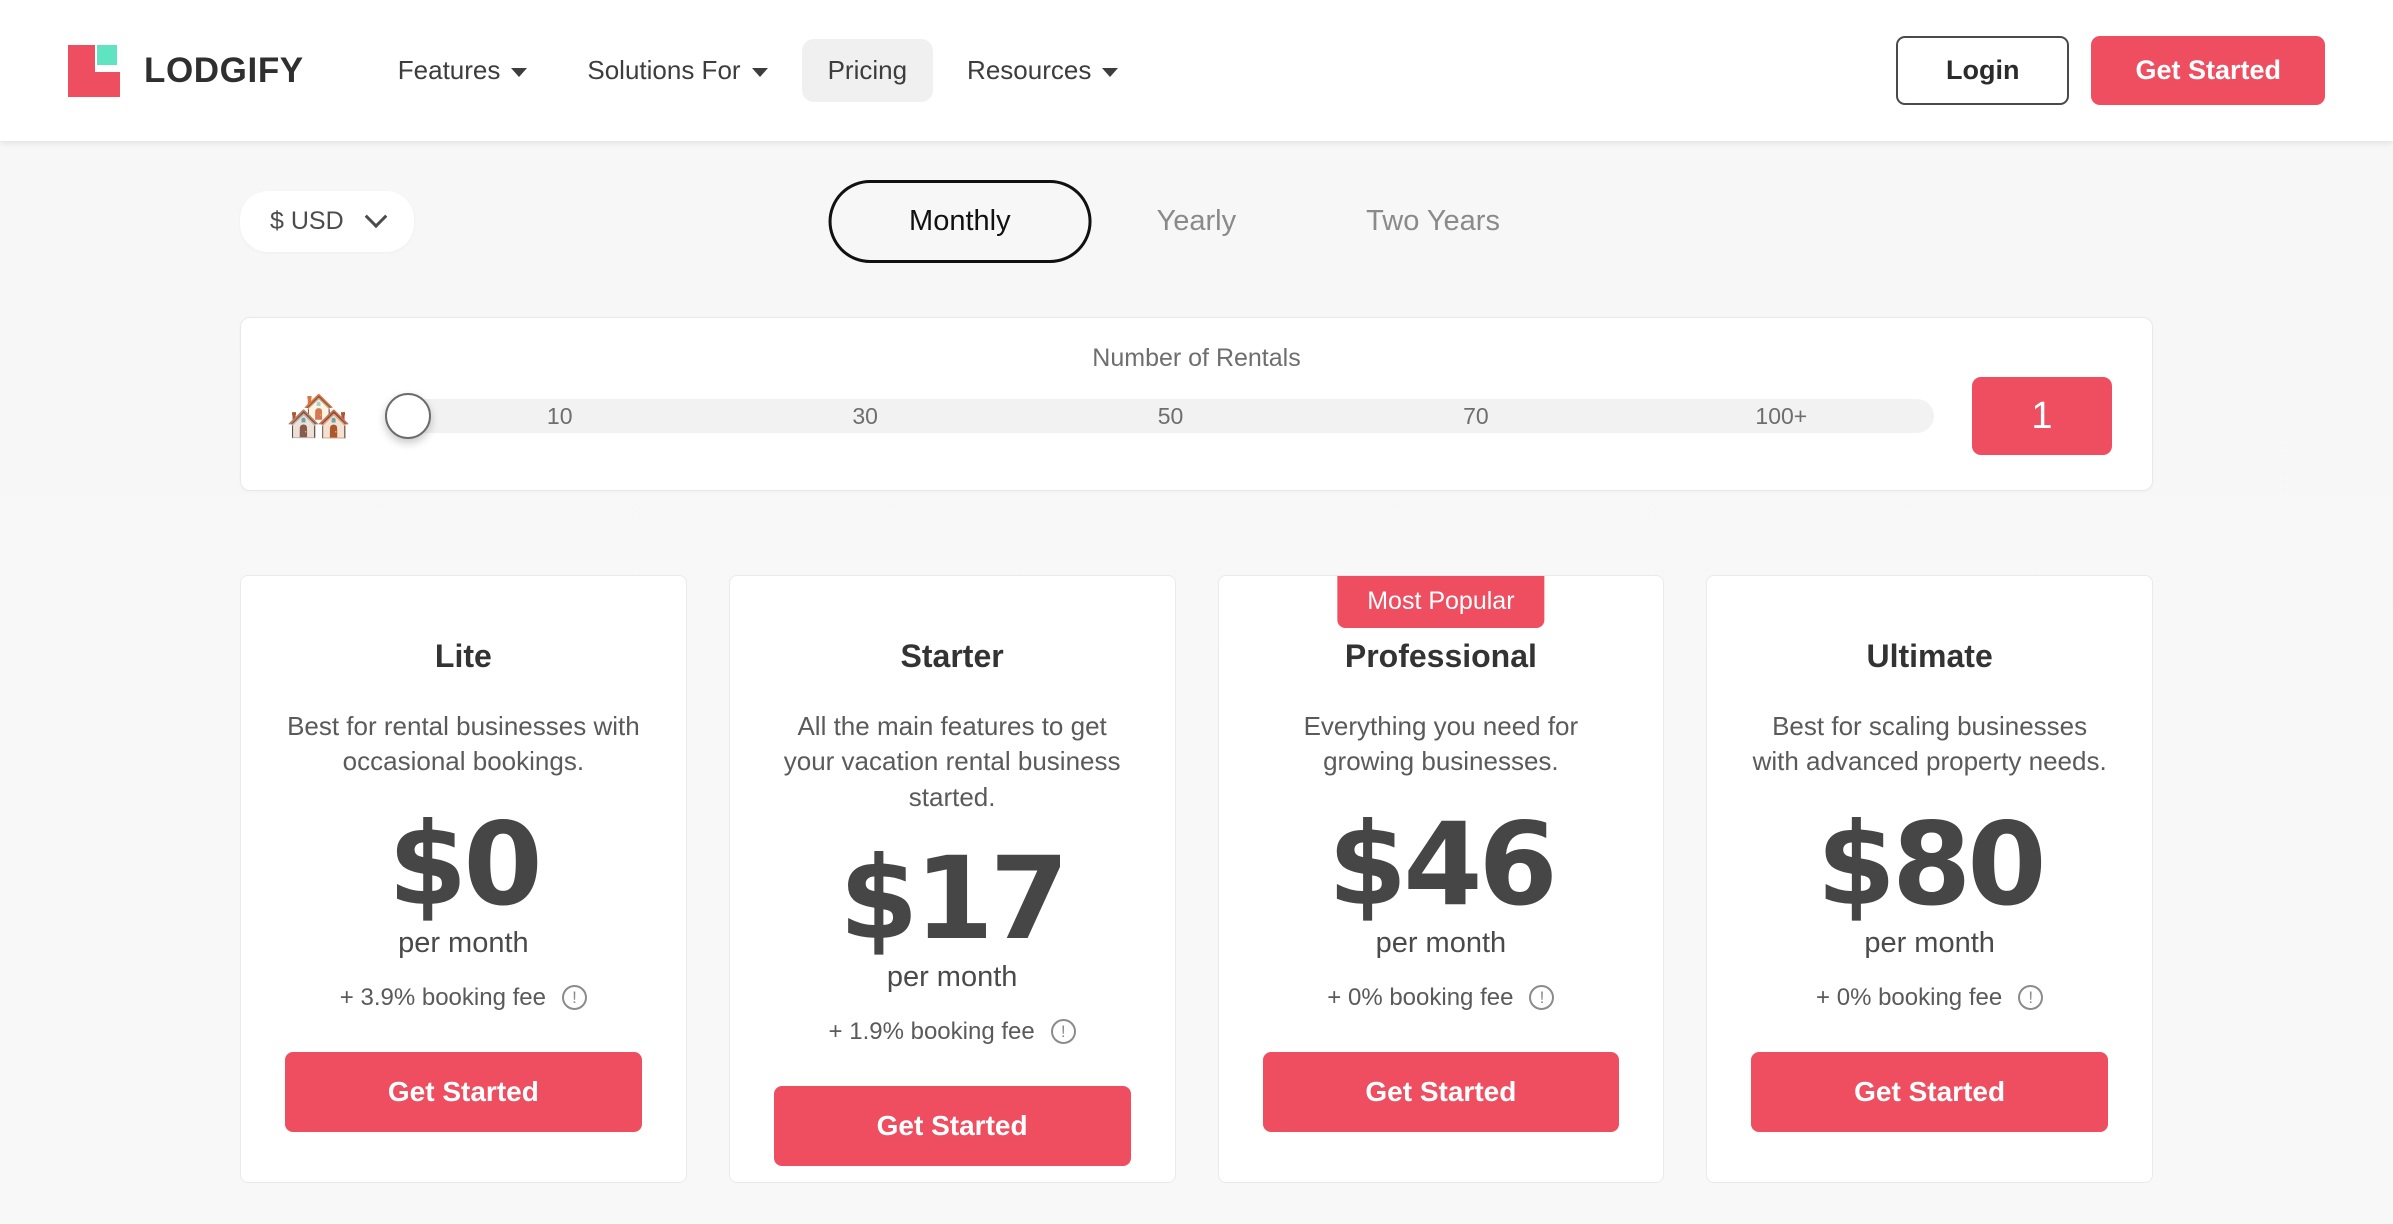  I want to click on slider-tick-labels: 10 30 50 70 100+, so click(1170, 416).